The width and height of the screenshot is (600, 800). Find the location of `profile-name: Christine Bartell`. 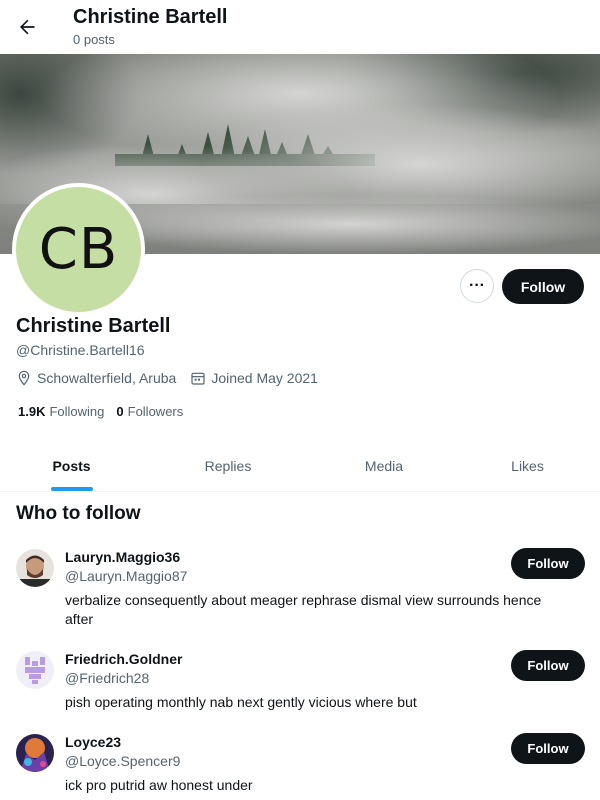

profile-name: Christine Bartell is located at coordinates (93, 326).